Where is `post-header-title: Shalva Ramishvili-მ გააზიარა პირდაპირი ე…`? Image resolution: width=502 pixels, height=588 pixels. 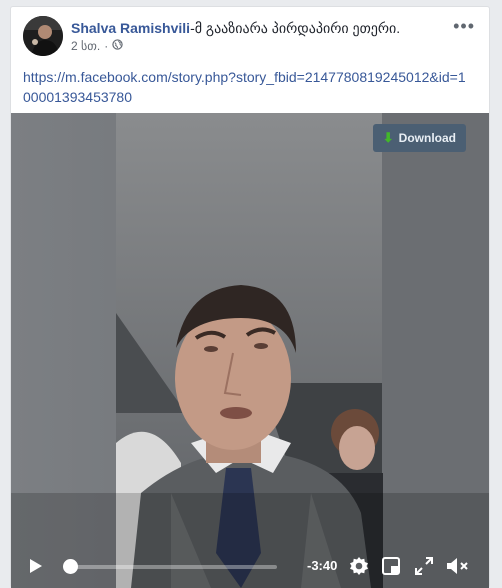
post-header-title: Shalva Ramishvili-მ გააზიარა პირდაპირი ე… is located at coordinates (261, 28).